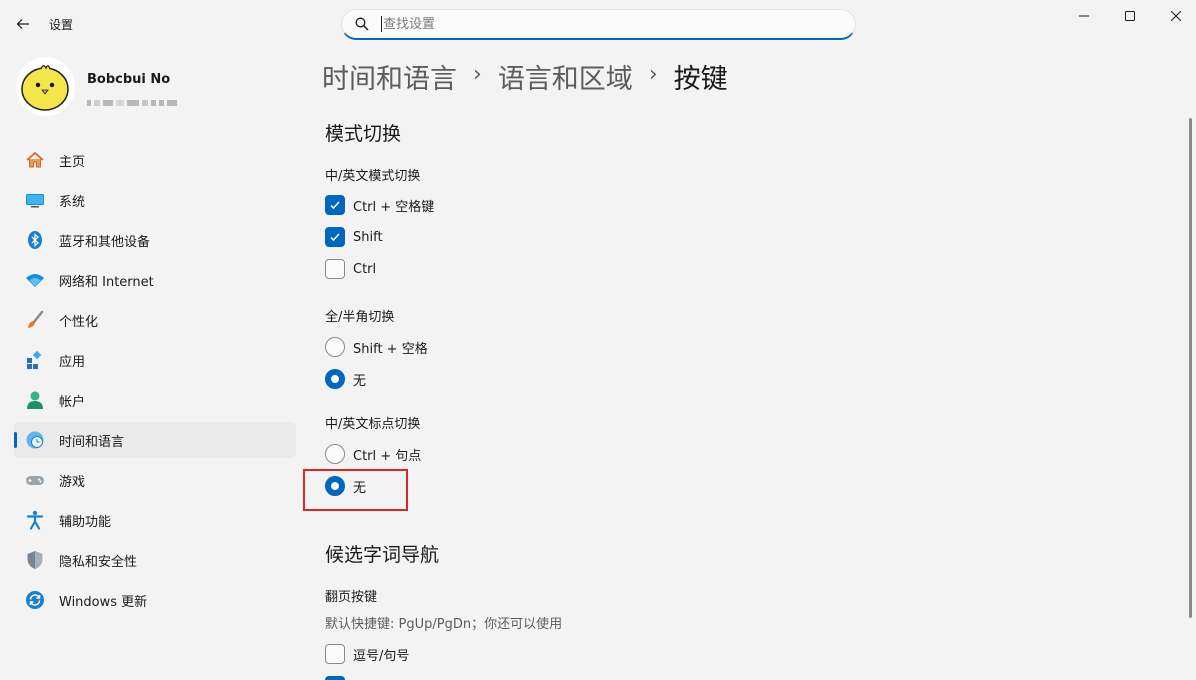  I want to click on user-name: Bobcbui No, so click(129, 79).